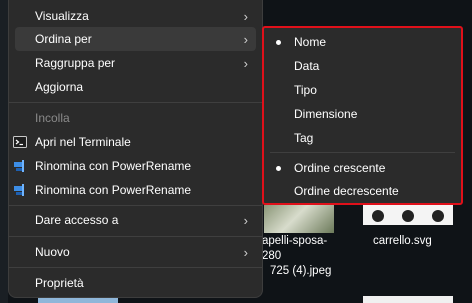  Describe the element at coordinates (326, 114) in the screenshot. I see `submenu-item-label: Dimensione` at that location.